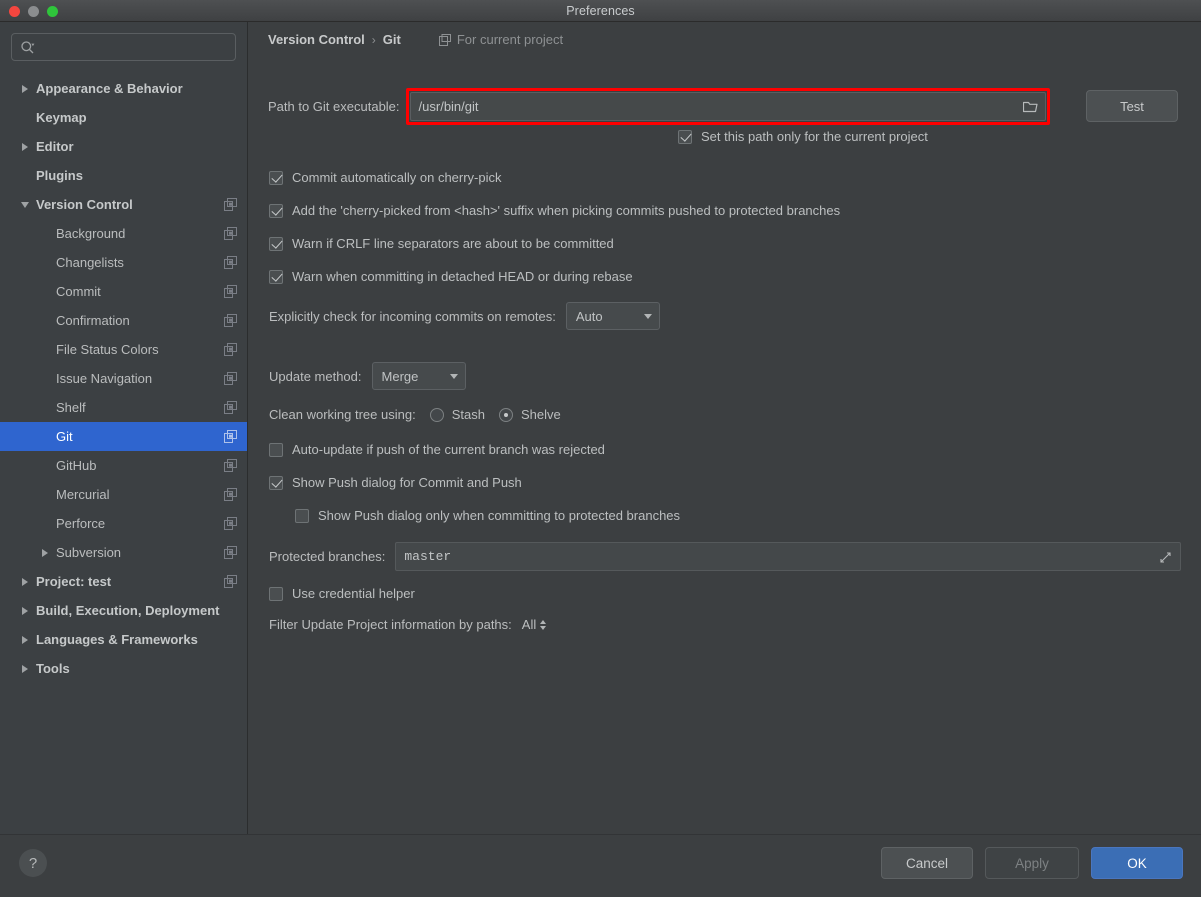 The height and width of the screenshot is (897, 1201). I want to click on protected-branches-row: Protected branches: master, so click(725, 556).